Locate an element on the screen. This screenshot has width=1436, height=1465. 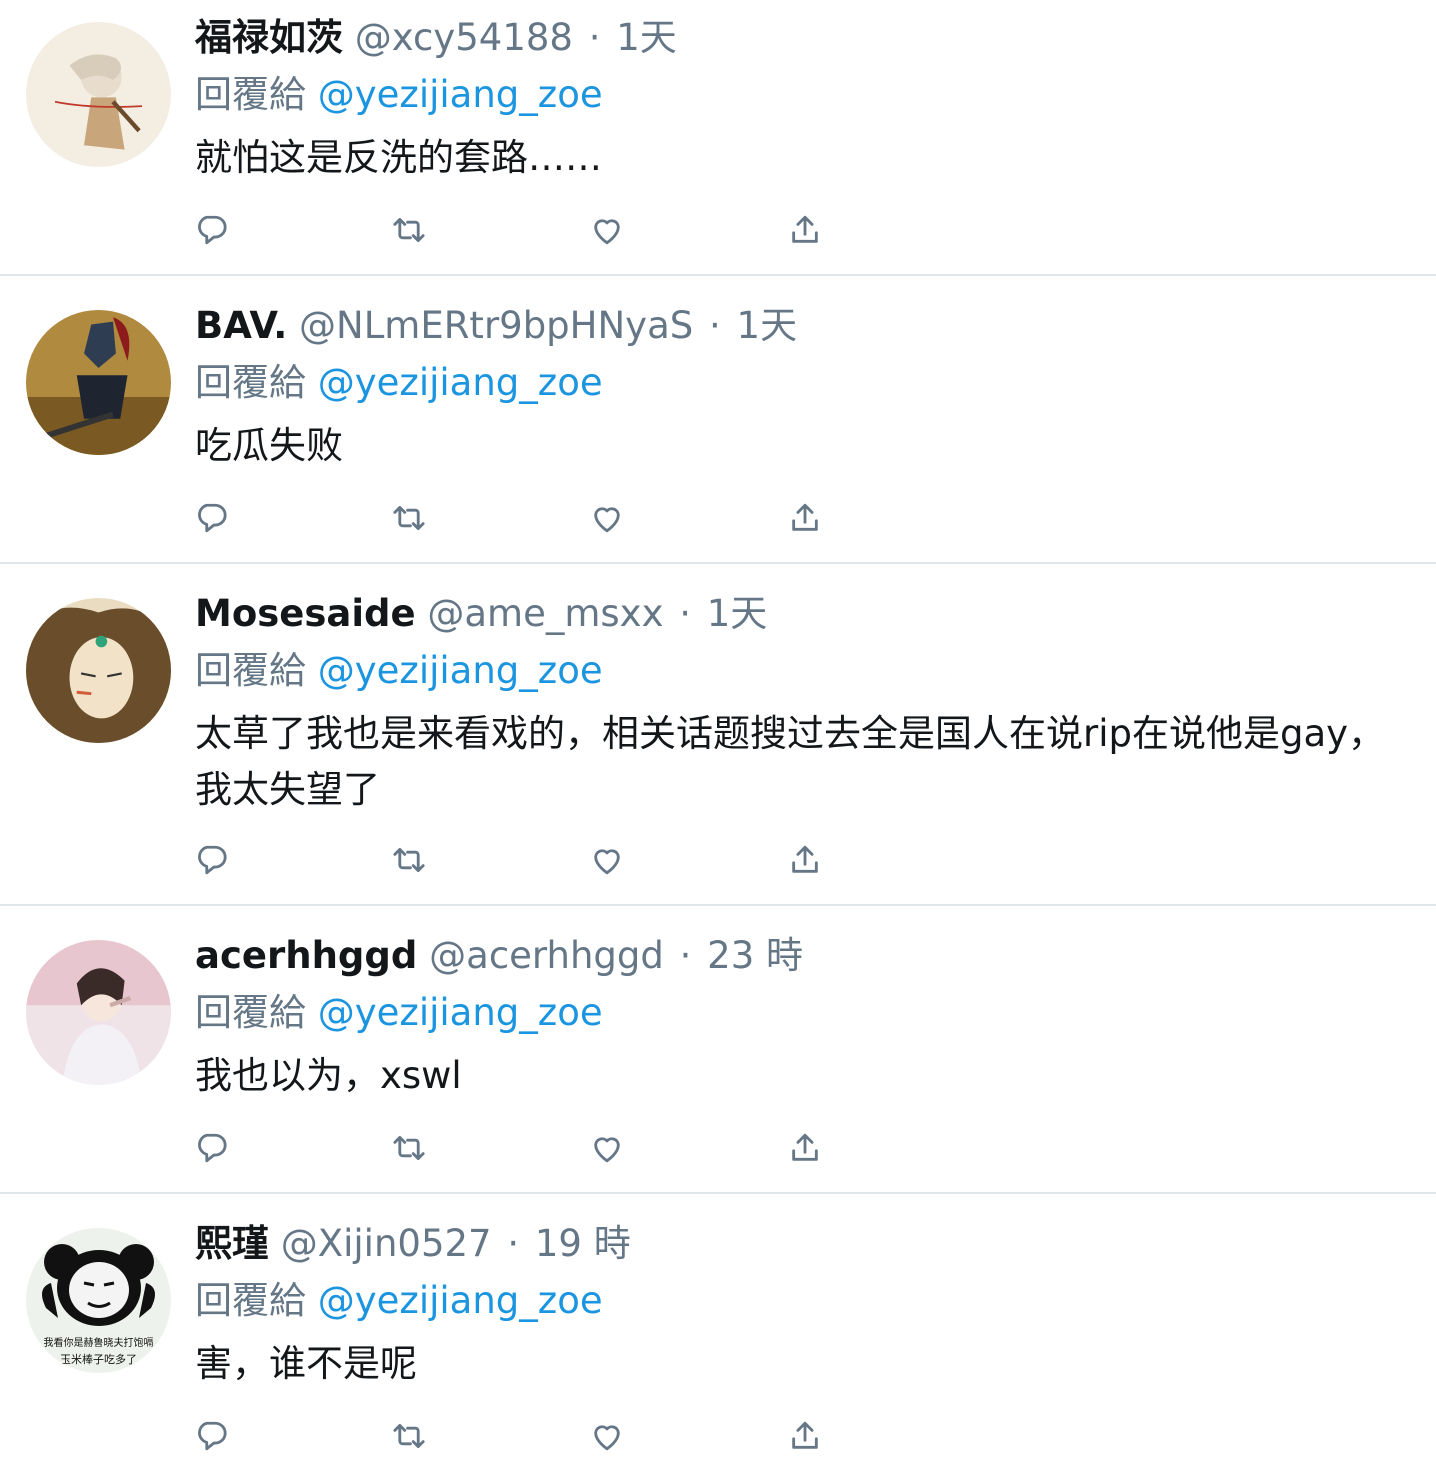
tweet-text: 我也以为，xswl is located at coordinates (328, 1075).